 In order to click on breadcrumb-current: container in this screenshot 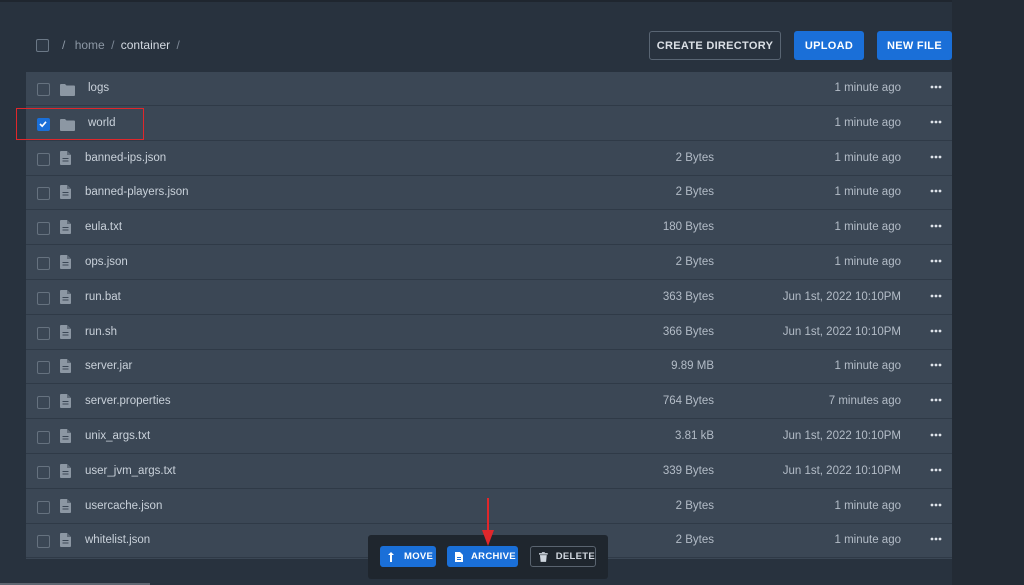, I will do `click(145, 45)`.